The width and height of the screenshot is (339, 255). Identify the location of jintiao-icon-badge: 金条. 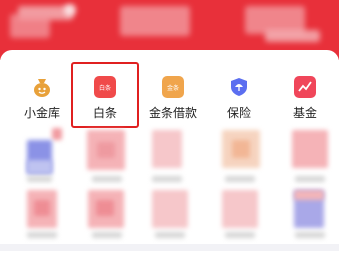
(172, 88).